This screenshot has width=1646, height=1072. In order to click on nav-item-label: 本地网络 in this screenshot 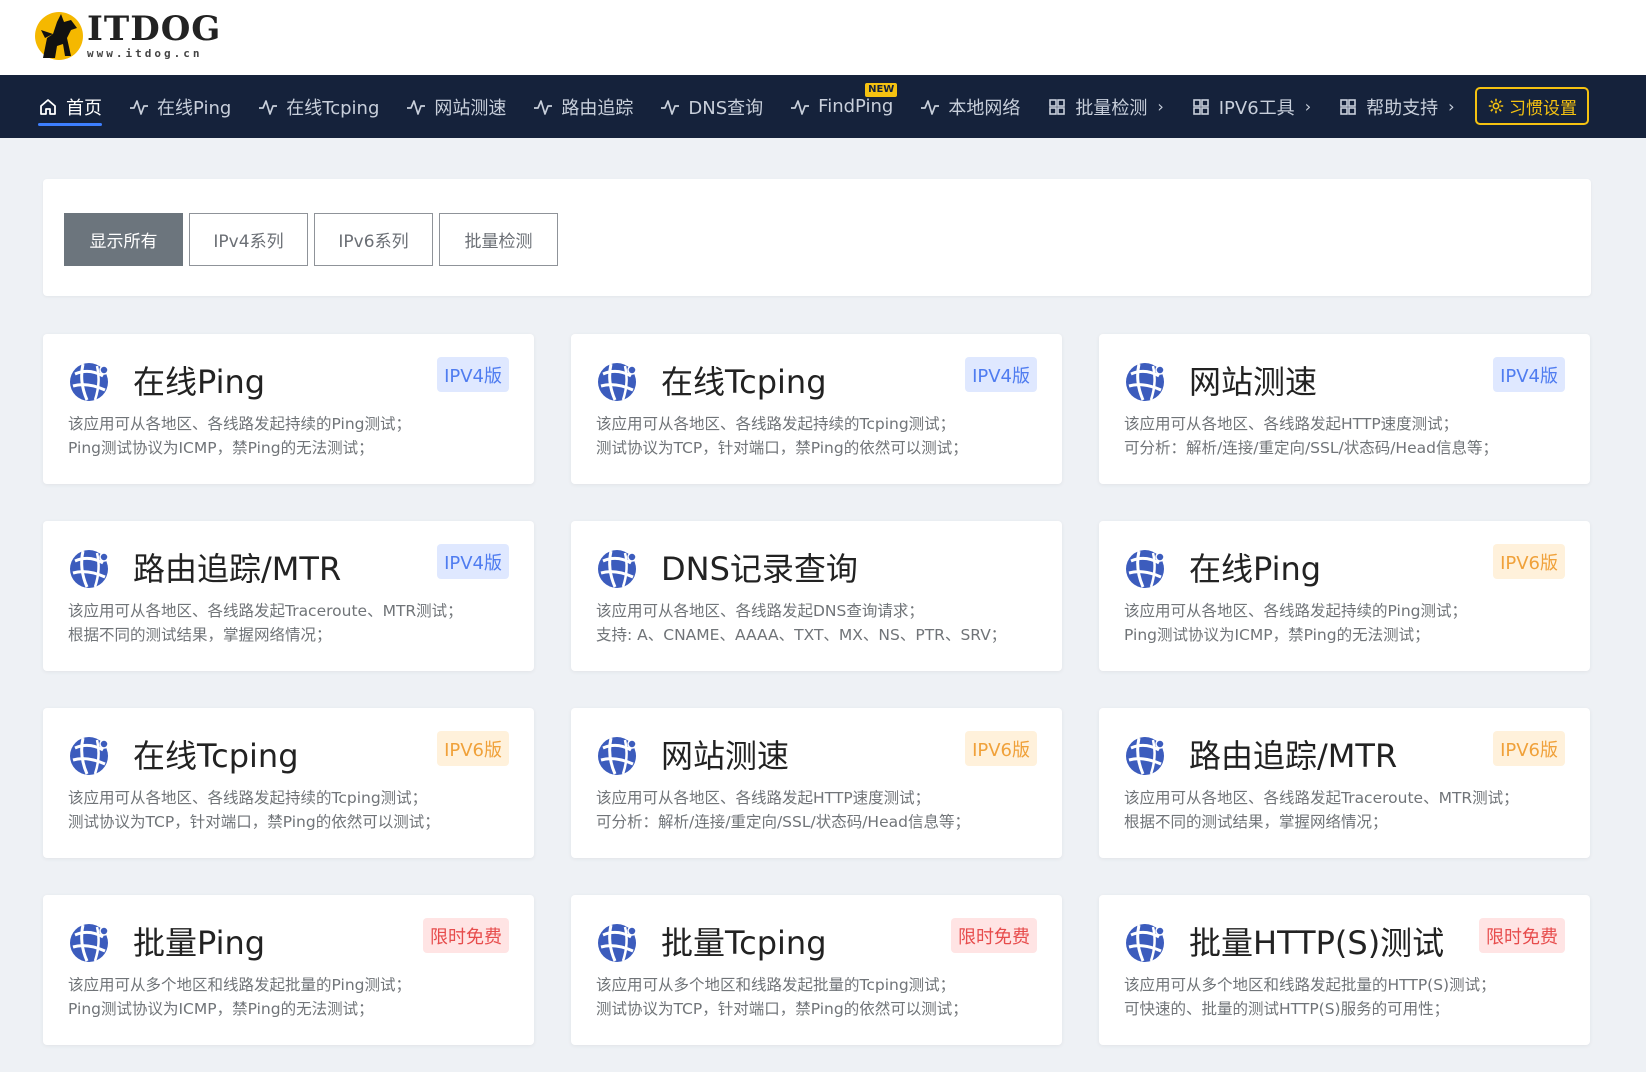, I will do `click(984, 108)`.